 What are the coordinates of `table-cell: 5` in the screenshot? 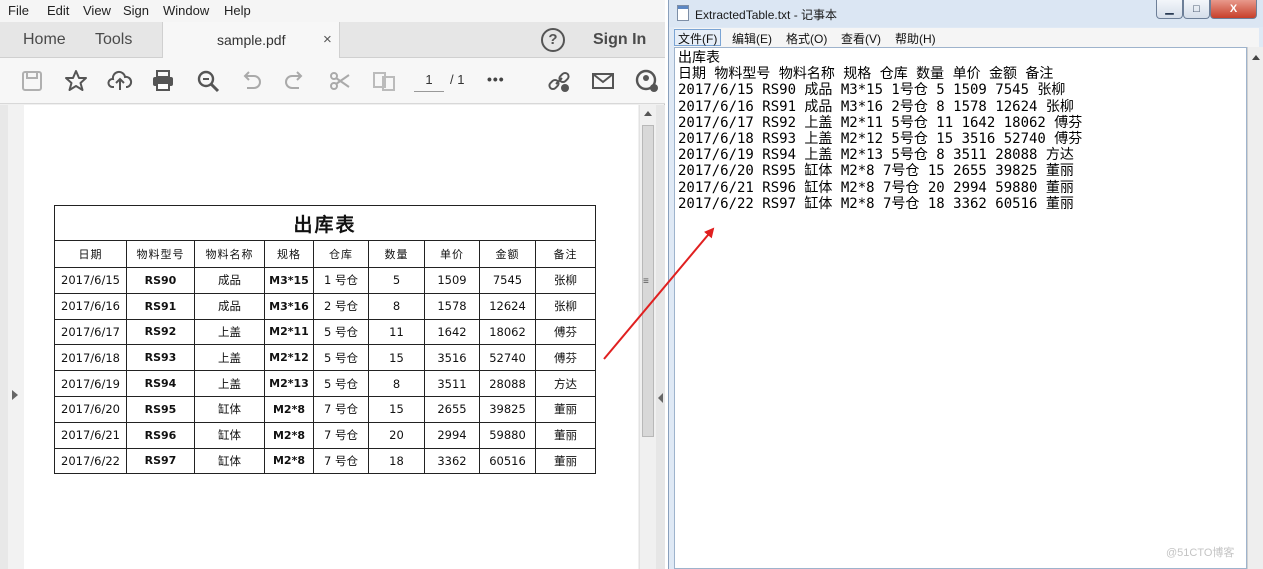 It's located at (396, 280).